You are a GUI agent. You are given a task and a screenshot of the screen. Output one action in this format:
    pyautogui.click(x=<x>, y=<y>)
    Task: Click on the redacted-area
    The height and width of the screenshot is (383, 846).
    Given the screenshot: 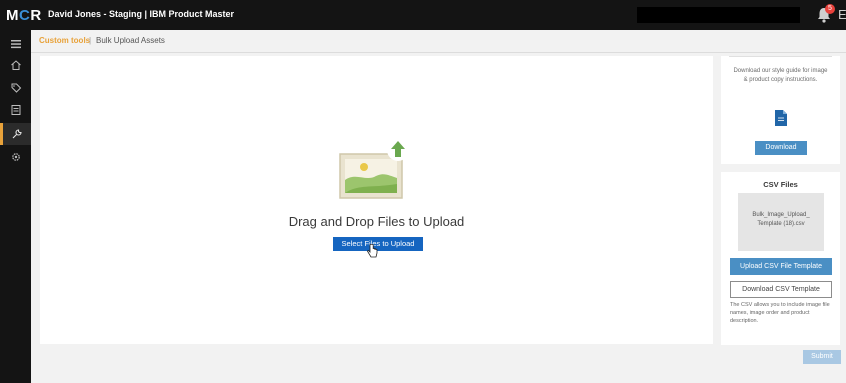 What is the action you would take?
    pyautogui.click(x=718, y=15)
    